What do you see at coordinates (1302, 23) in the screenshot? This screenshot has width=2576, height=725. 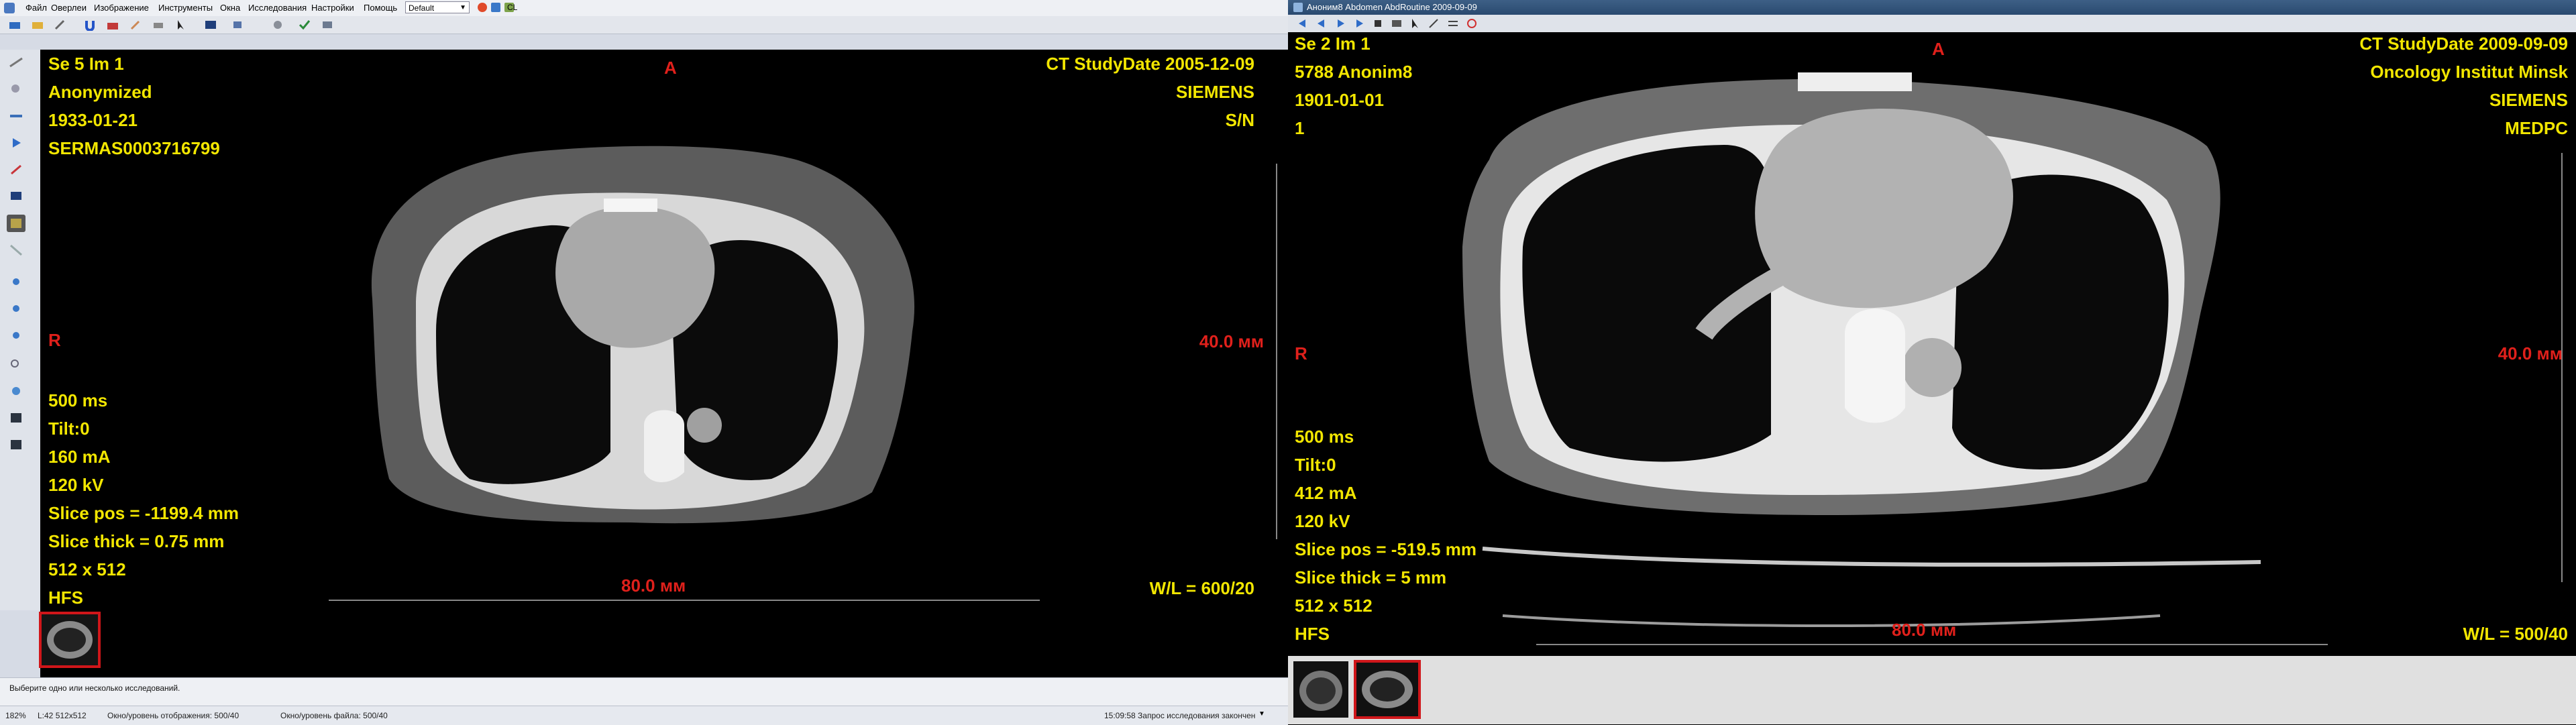 I see `first-image-icon` at bounding box center [1302, 23].